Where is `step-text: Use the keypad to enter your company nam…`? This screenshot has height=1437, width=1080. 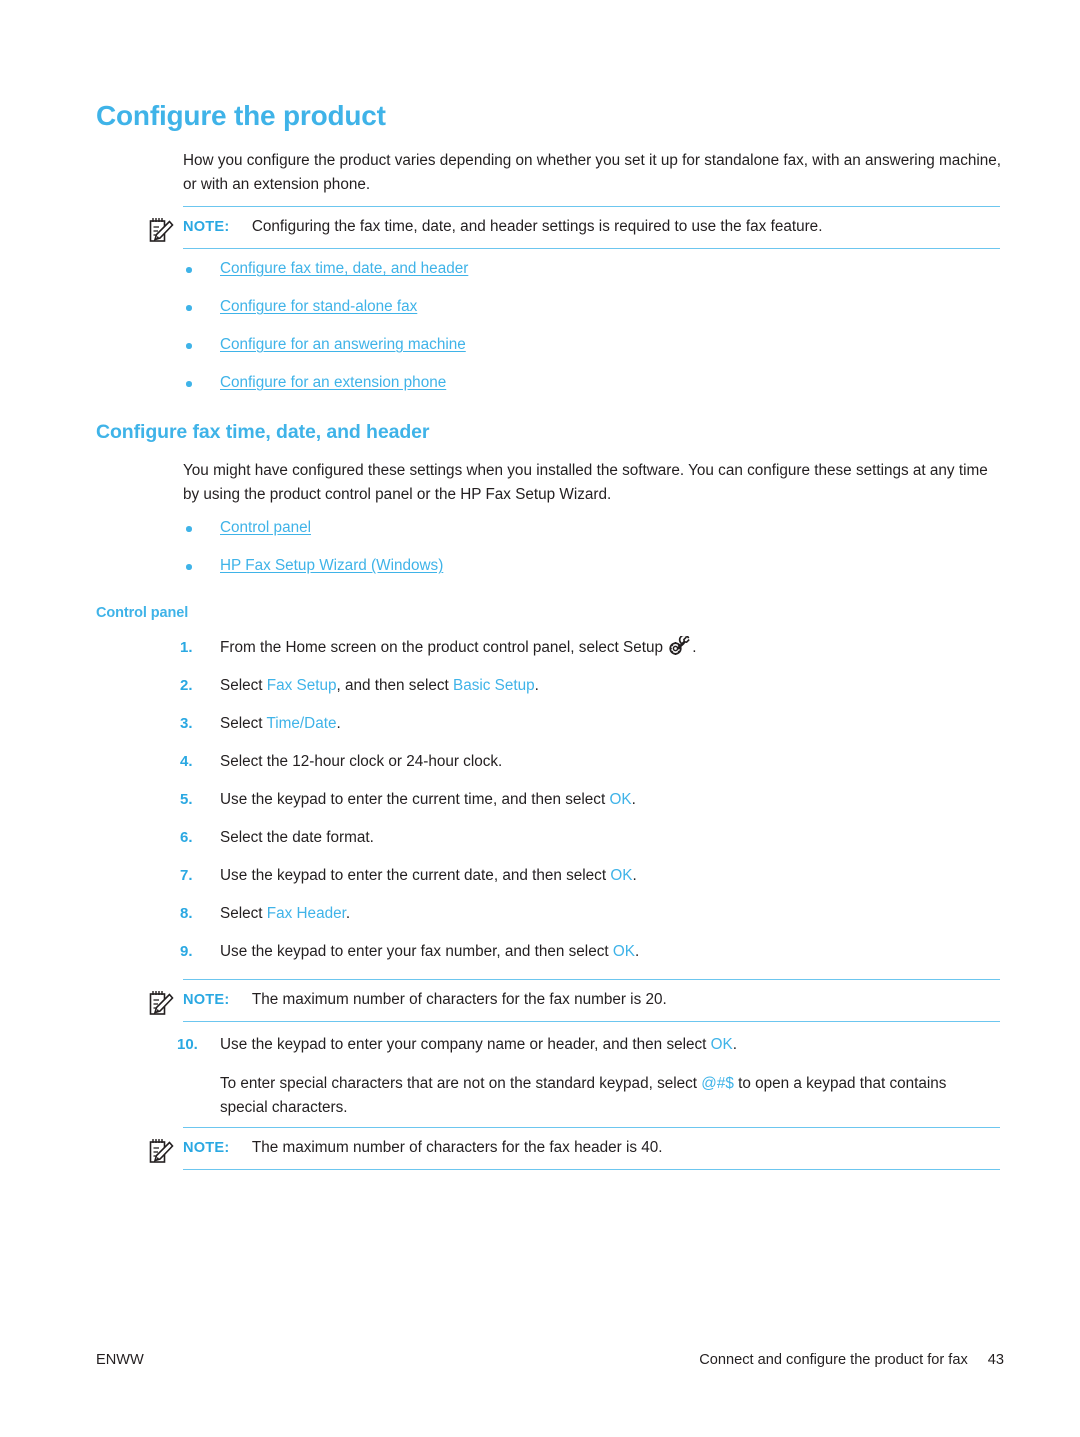 step-text: Use the keypad to enter your company nam… is located at coordinates (479, 1044).